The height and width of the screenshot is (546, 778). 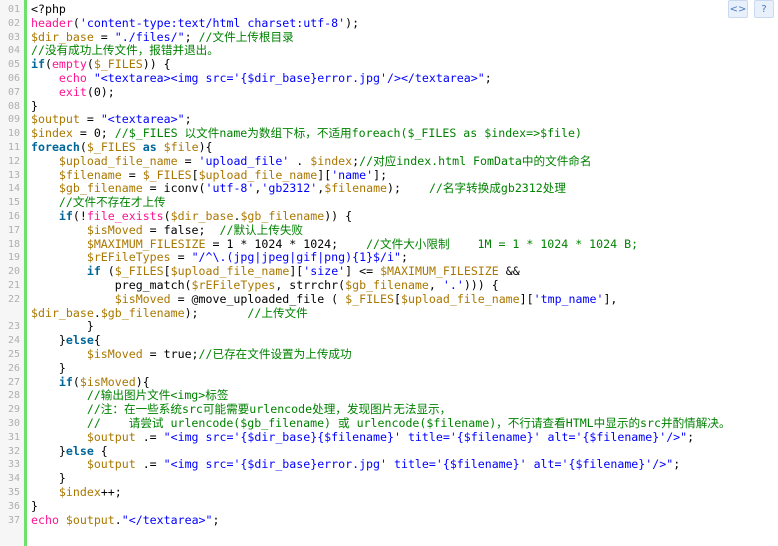 I want to click on view-source-icon: <>, so click(x=738, y=9).